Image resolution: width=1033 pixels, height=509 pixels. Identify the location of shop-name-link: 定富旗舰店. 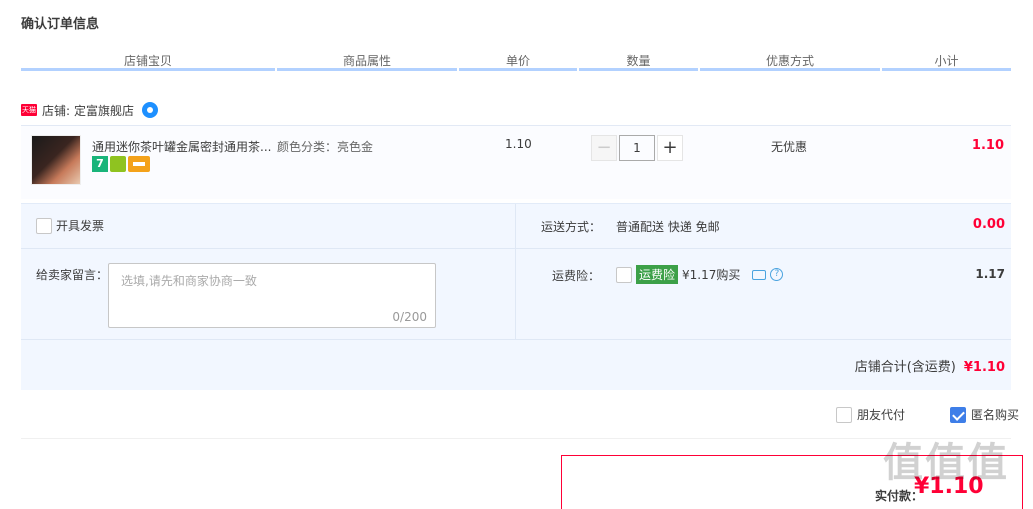
(104, 110).